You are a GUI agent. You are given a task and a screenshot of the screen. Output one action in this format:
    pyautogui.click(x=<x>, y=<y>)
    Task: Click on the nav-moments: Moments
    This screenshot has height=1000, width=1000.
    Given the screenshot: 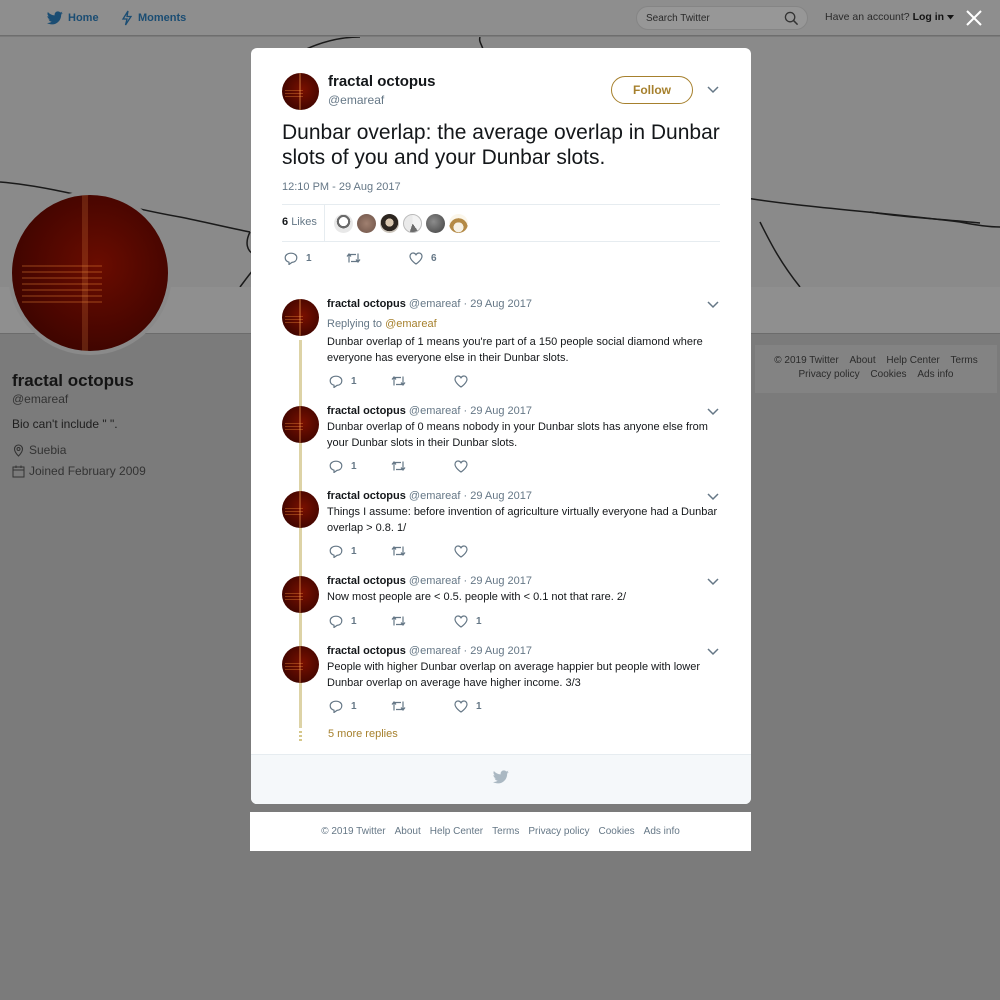 What is the action you would take?
    pyautogui.click(x=153, y=18)
    